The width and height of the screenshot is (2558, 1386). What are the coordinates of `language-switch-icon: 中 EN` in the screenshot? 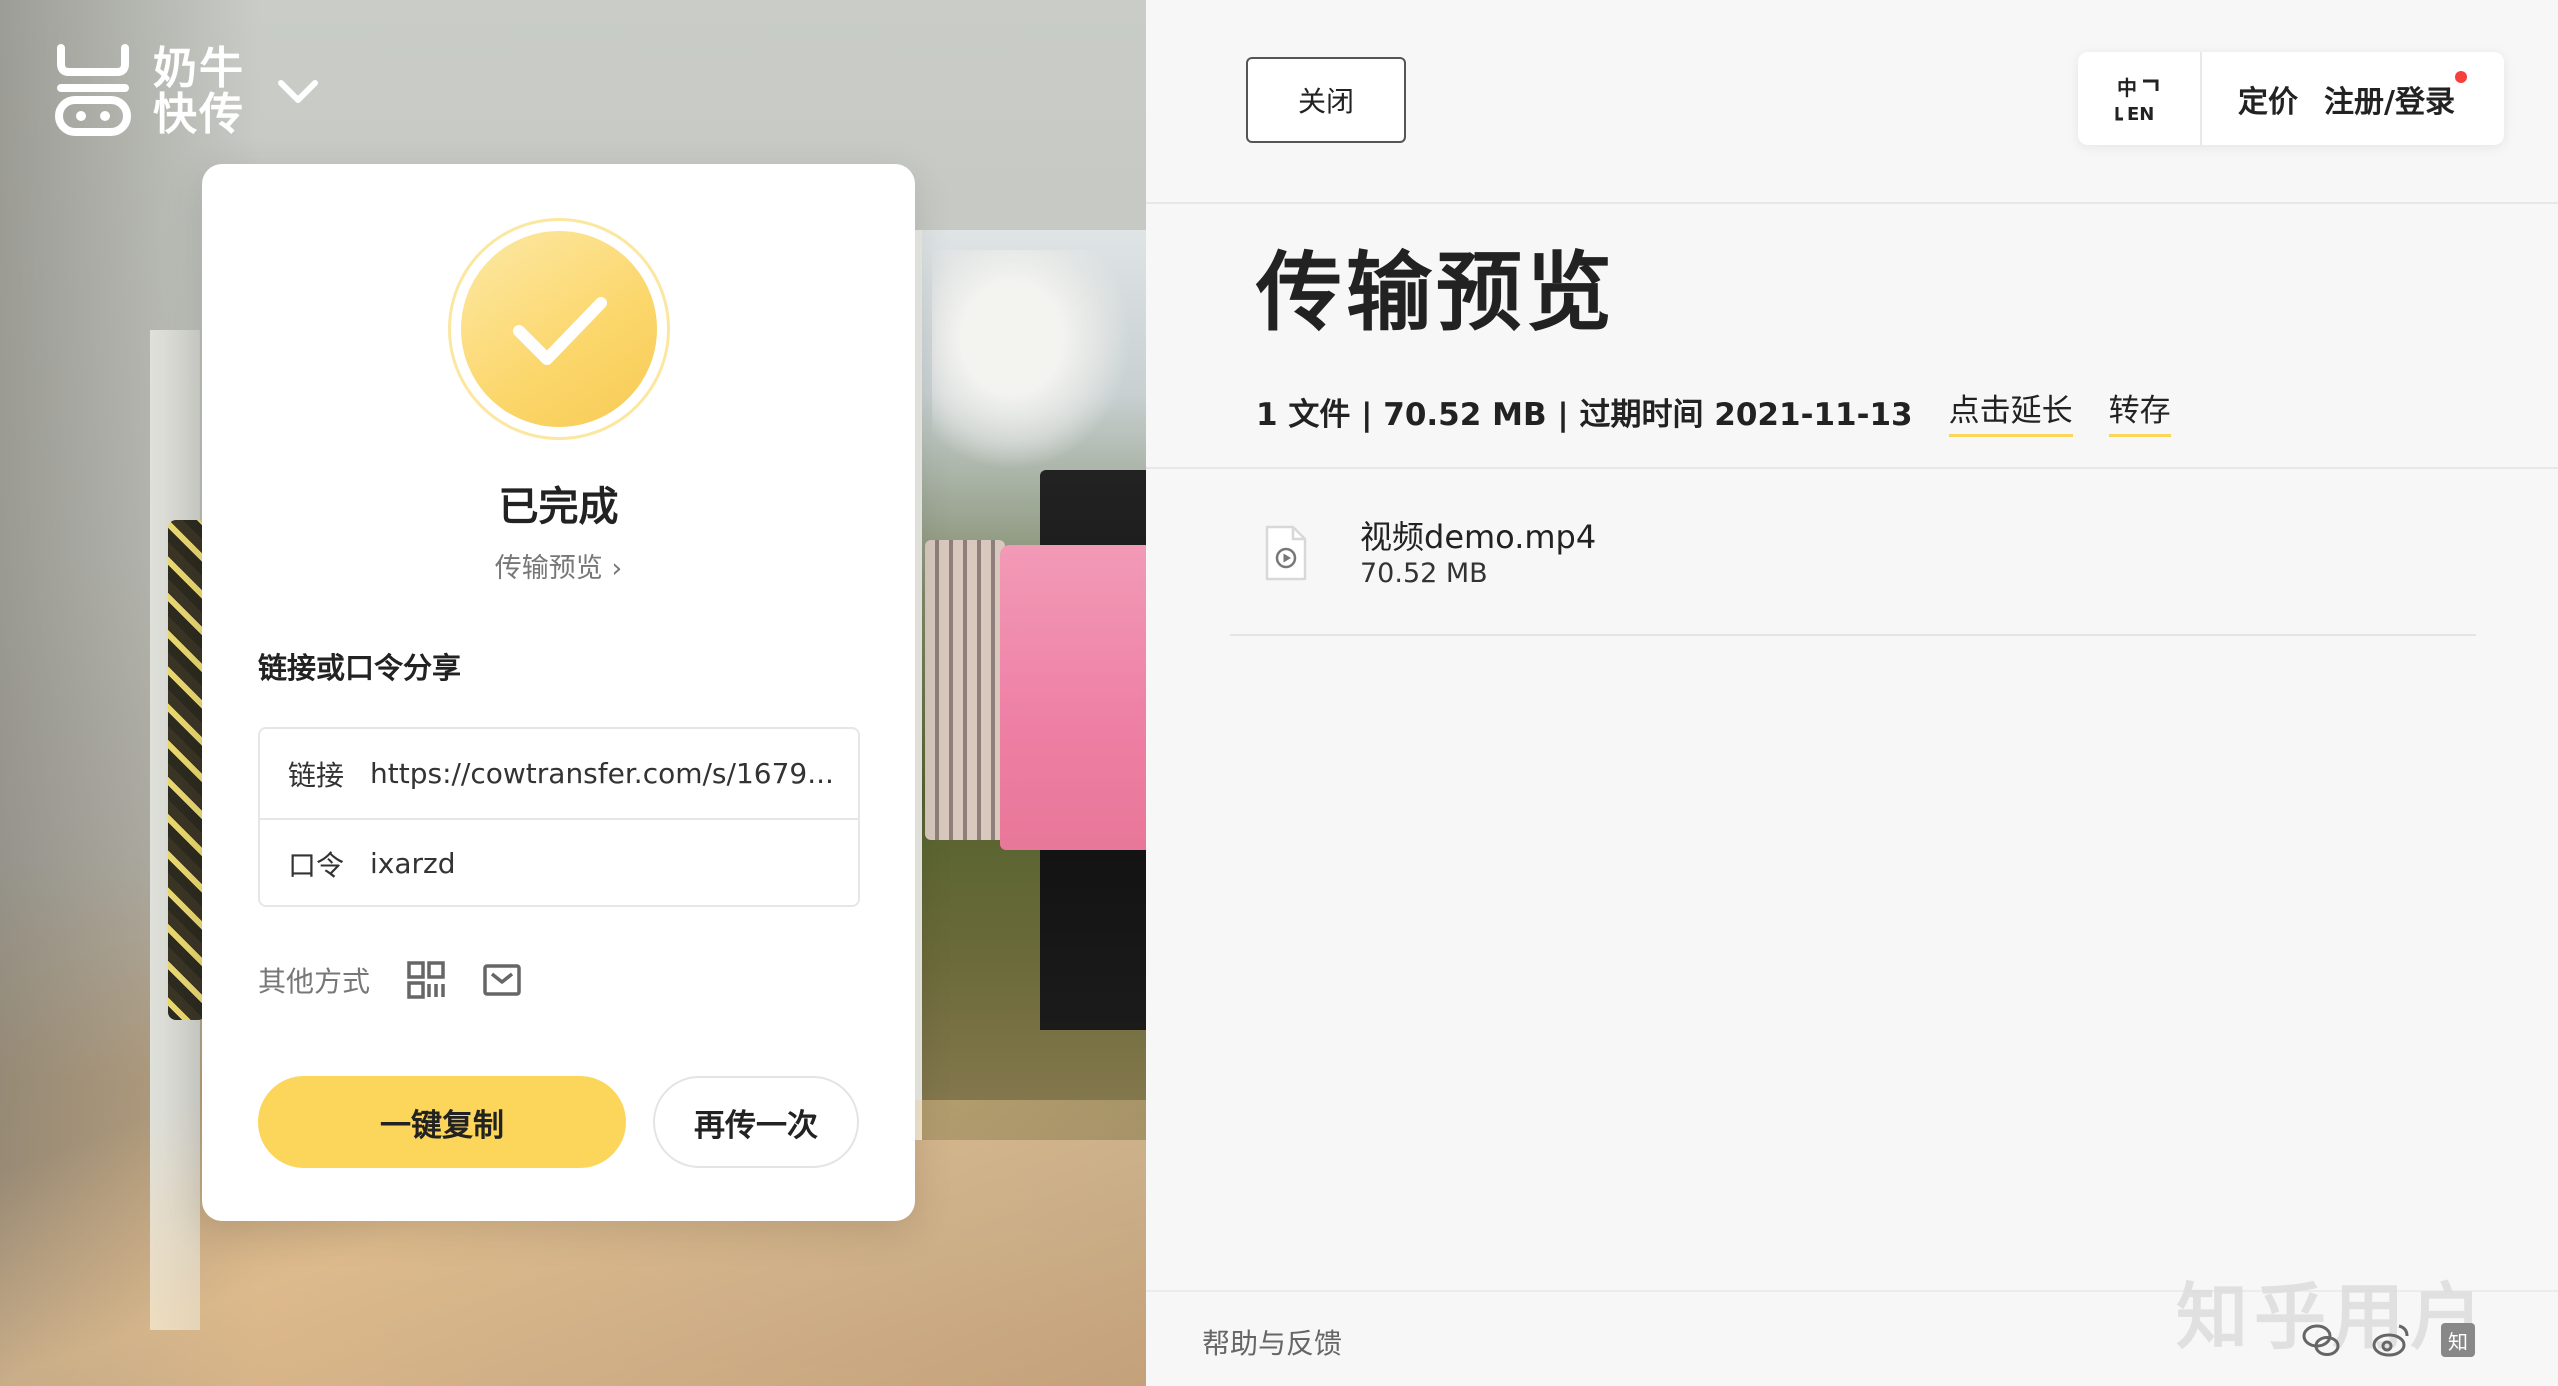 It's located at (2140, 98).